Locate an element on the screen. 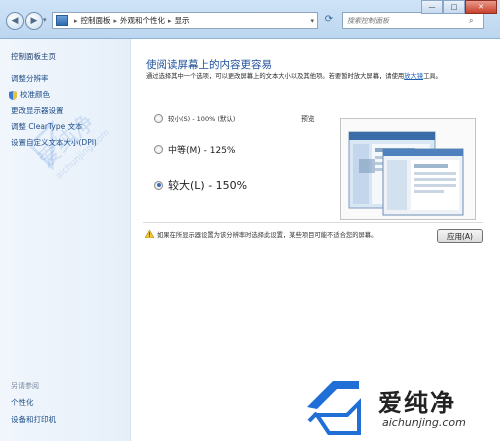 The width and height of the screenshot is (500, 441). window-chrome: ◀ ▶ ▾ ▸ 控制面板 ▸ 外观和个性化 ▸ 显示 ▾ ⟳ ⌕ — □ ✕ is located at coordinates (250, 19).